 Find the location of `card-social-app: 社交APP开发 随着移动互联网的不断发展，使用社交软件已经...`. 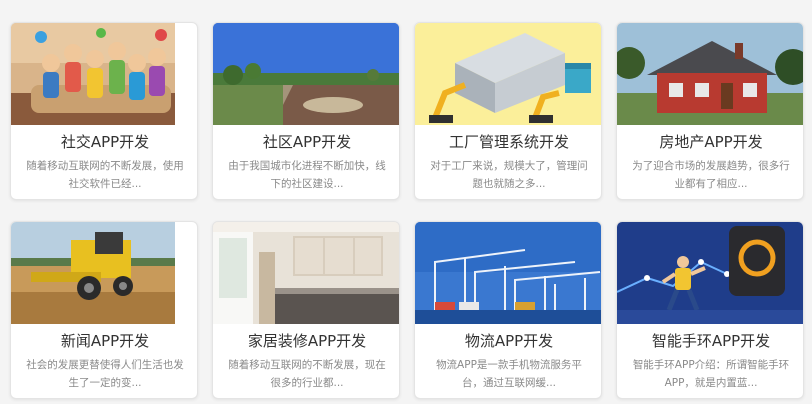

card-social-app: 社交APP开发 随着移动互联网的不断发展，使用社交软件已经... is located at coordinates (104, 111).